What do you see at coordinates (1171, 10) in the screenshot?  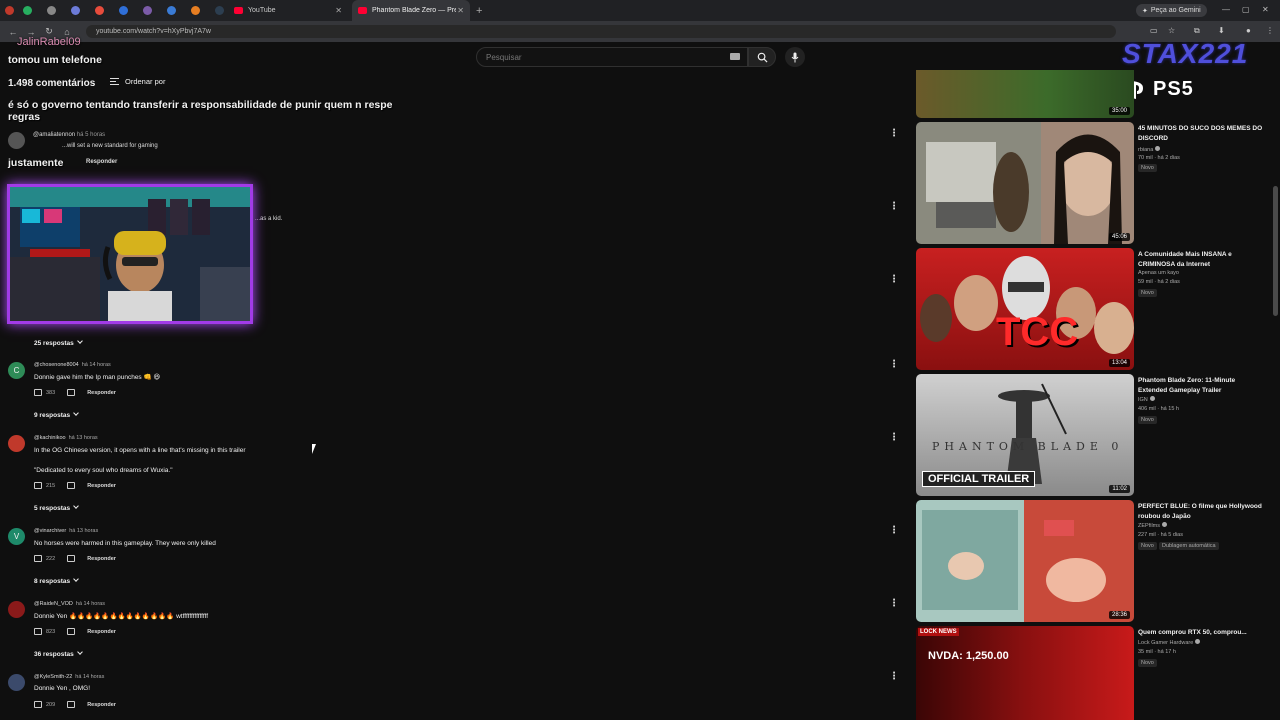 I see `gemini-button: ✦ Peça ao Gemini` at bounding box center [1171, 10].